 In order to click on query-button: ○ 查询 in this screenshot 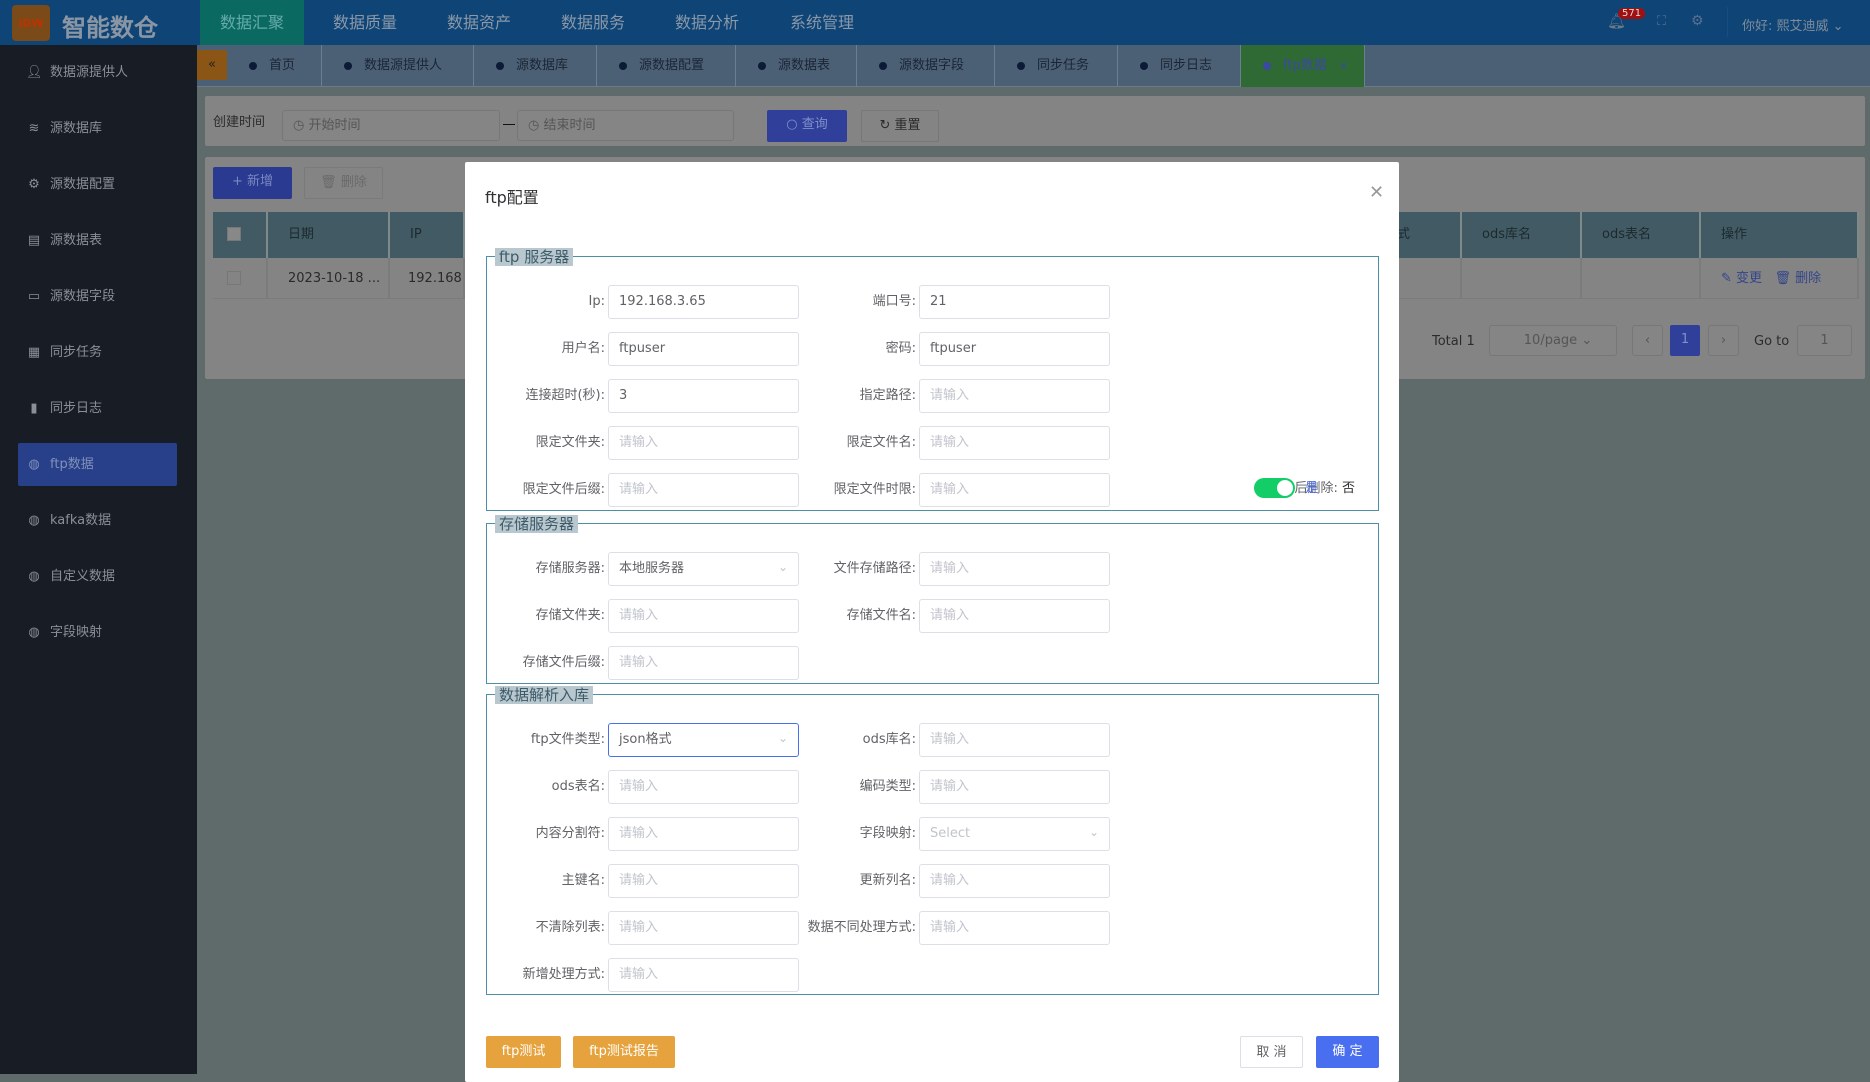, I will do `click(807, 126)`.